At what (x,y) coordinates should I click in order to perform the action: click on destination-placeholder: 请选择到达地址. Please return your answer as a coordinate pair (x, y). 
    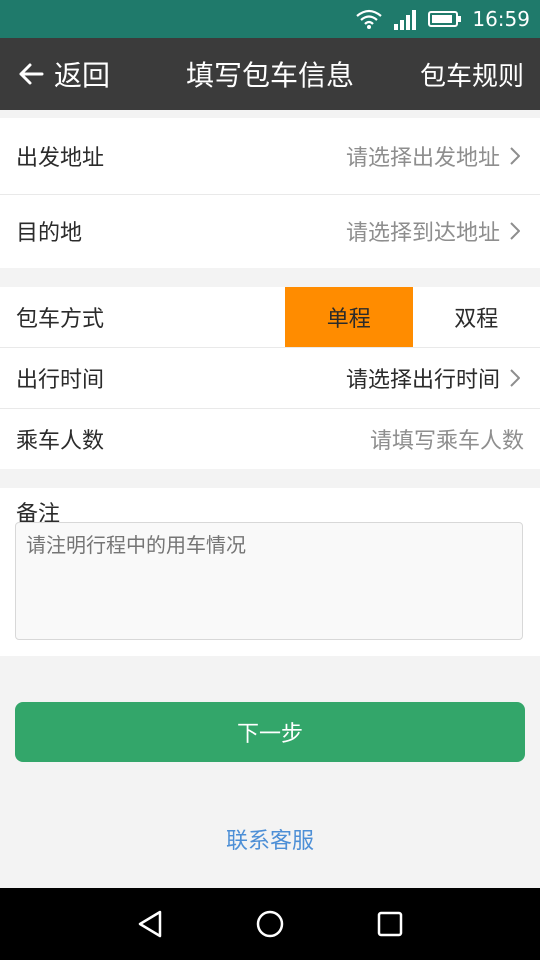
    Looking at the image, I should click on (422, 233).